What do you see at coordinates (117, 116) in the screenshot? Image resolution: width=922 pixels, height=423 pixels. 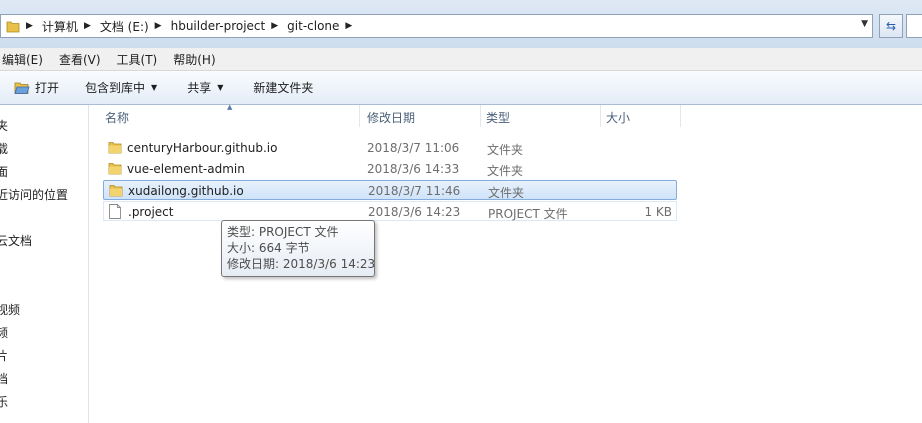 I see `column-header-name: 名称` at bounding box center [117, 116].